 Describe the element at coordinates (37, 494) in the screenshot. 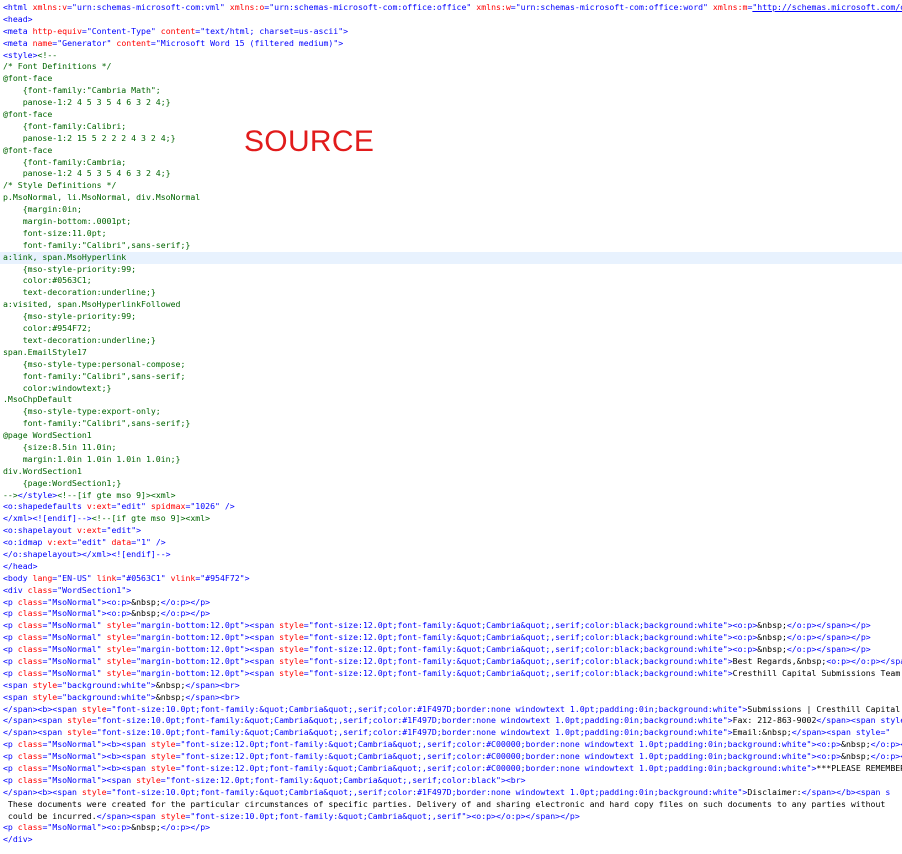

I see `source-token: </style>` at that location.